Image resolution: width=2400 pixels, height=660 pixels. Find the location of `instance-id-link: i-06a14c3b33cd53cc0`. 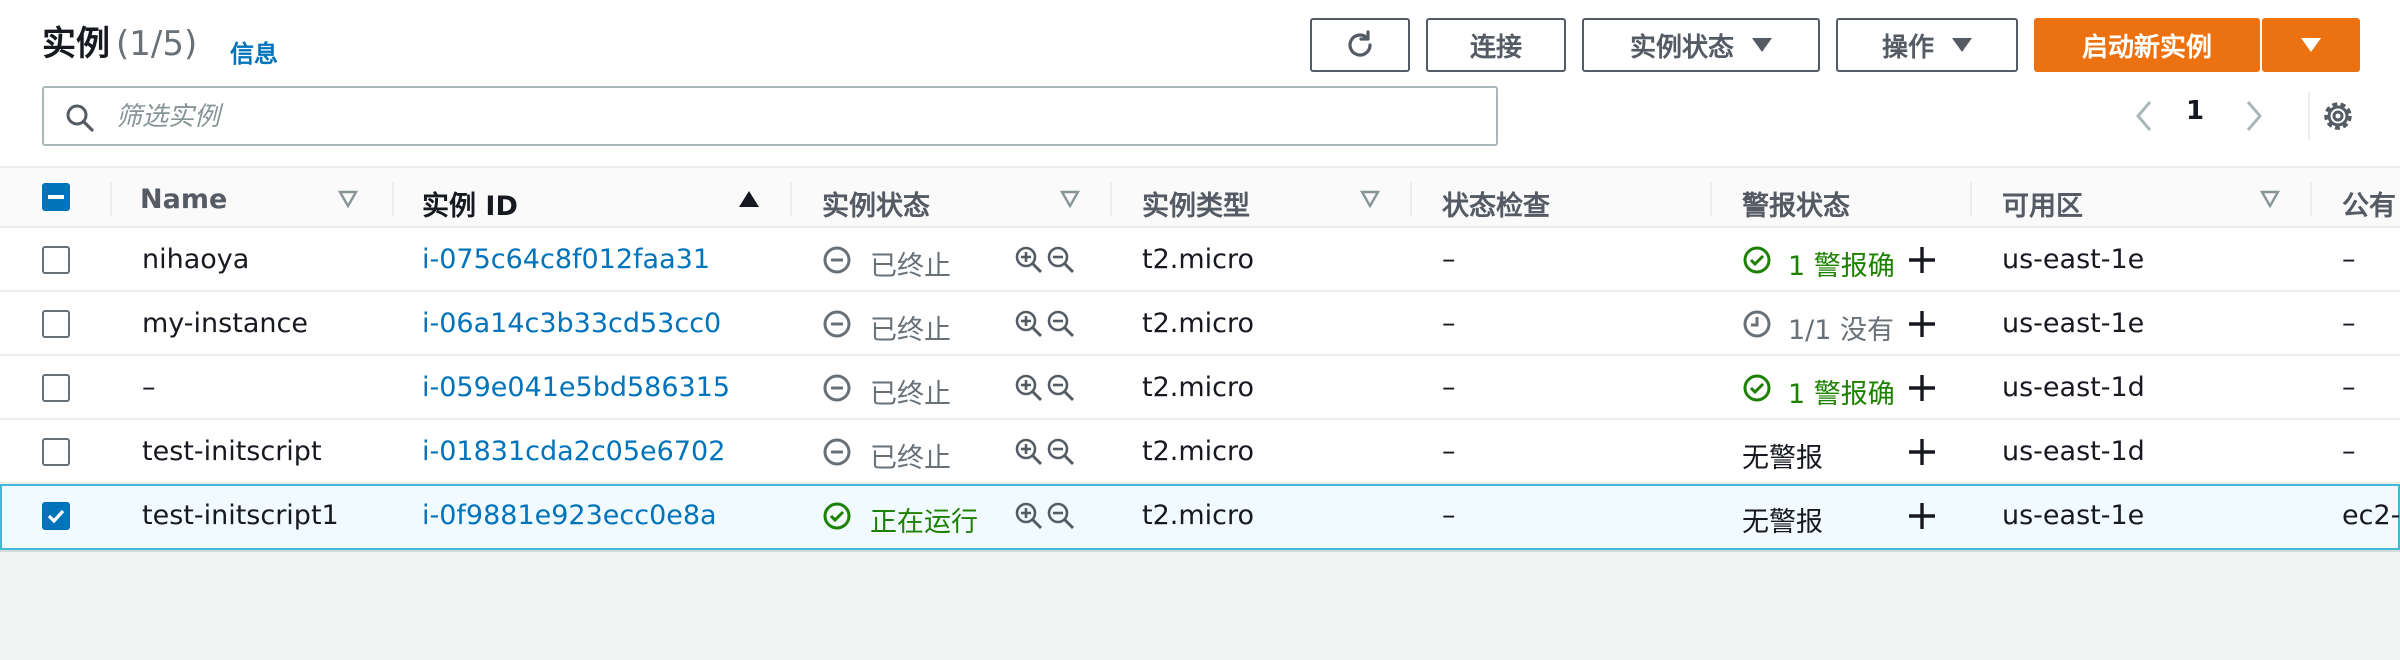

instance-id-link: i-06a14c3b33cd53cc0 is located at coordinates (571, 323).